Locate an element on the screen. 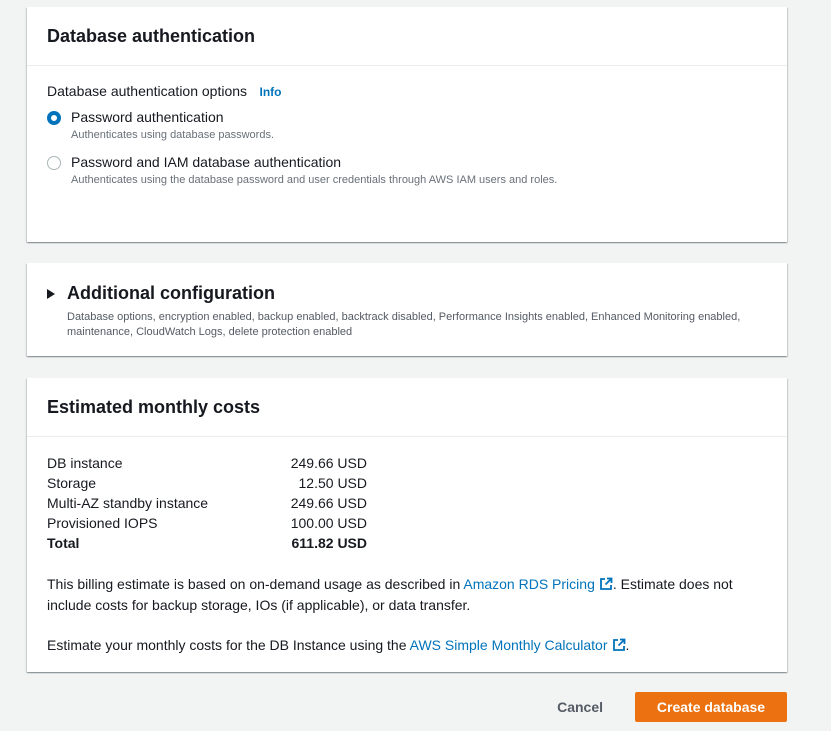  table-row: Multi-AZ standby instance 249.66 USD is located at coordinates (207, 503).